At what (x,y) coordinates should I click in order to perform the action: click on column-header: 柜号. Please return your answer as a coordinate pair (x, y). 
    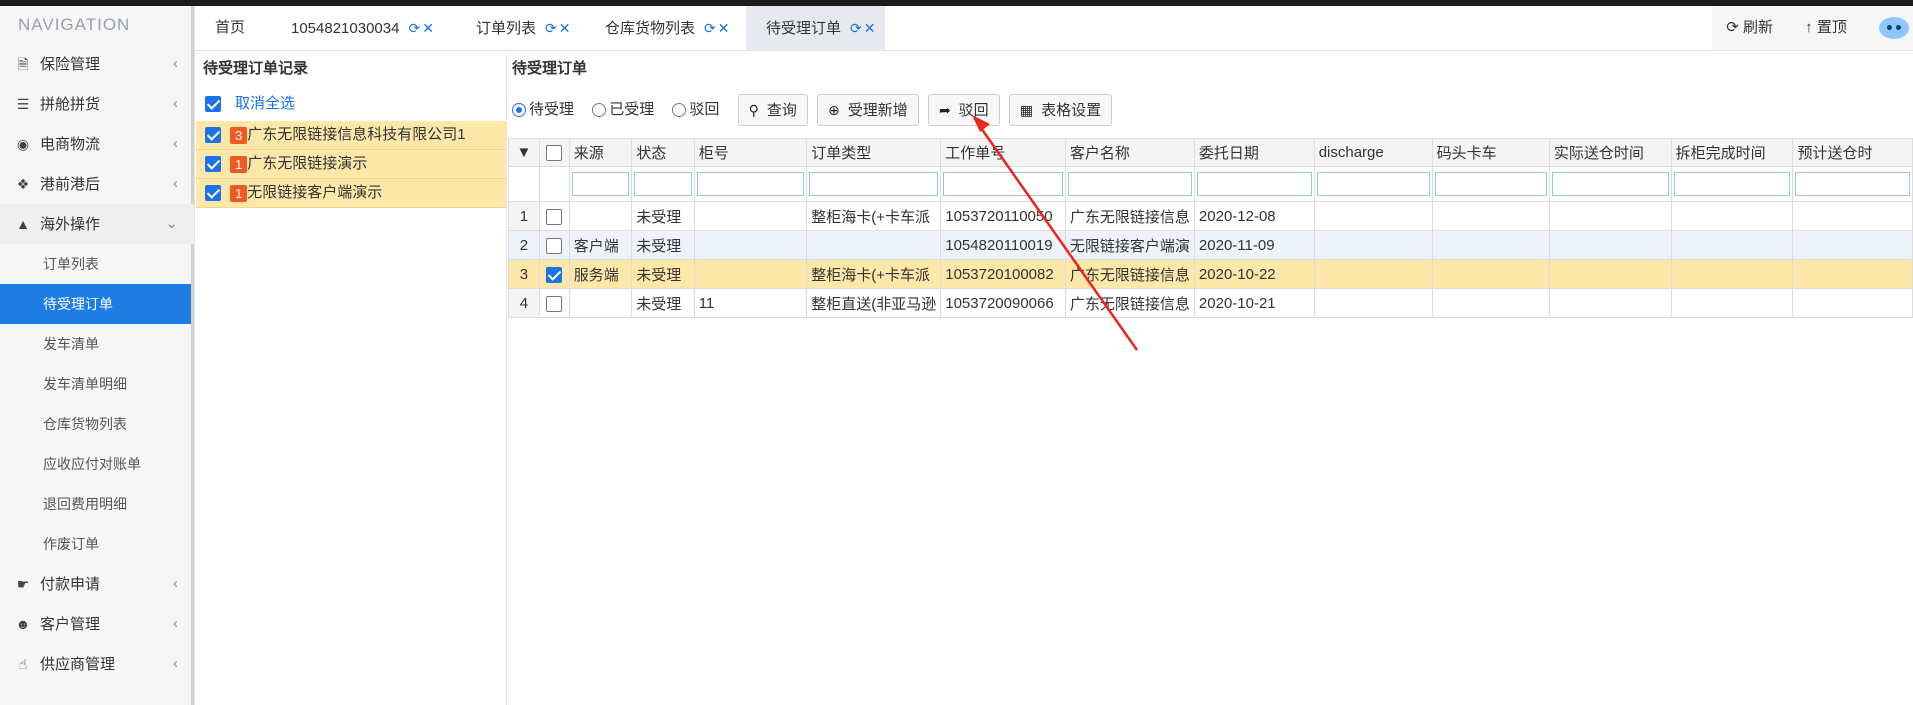
    Looking at the image, I should click on (750, 152).